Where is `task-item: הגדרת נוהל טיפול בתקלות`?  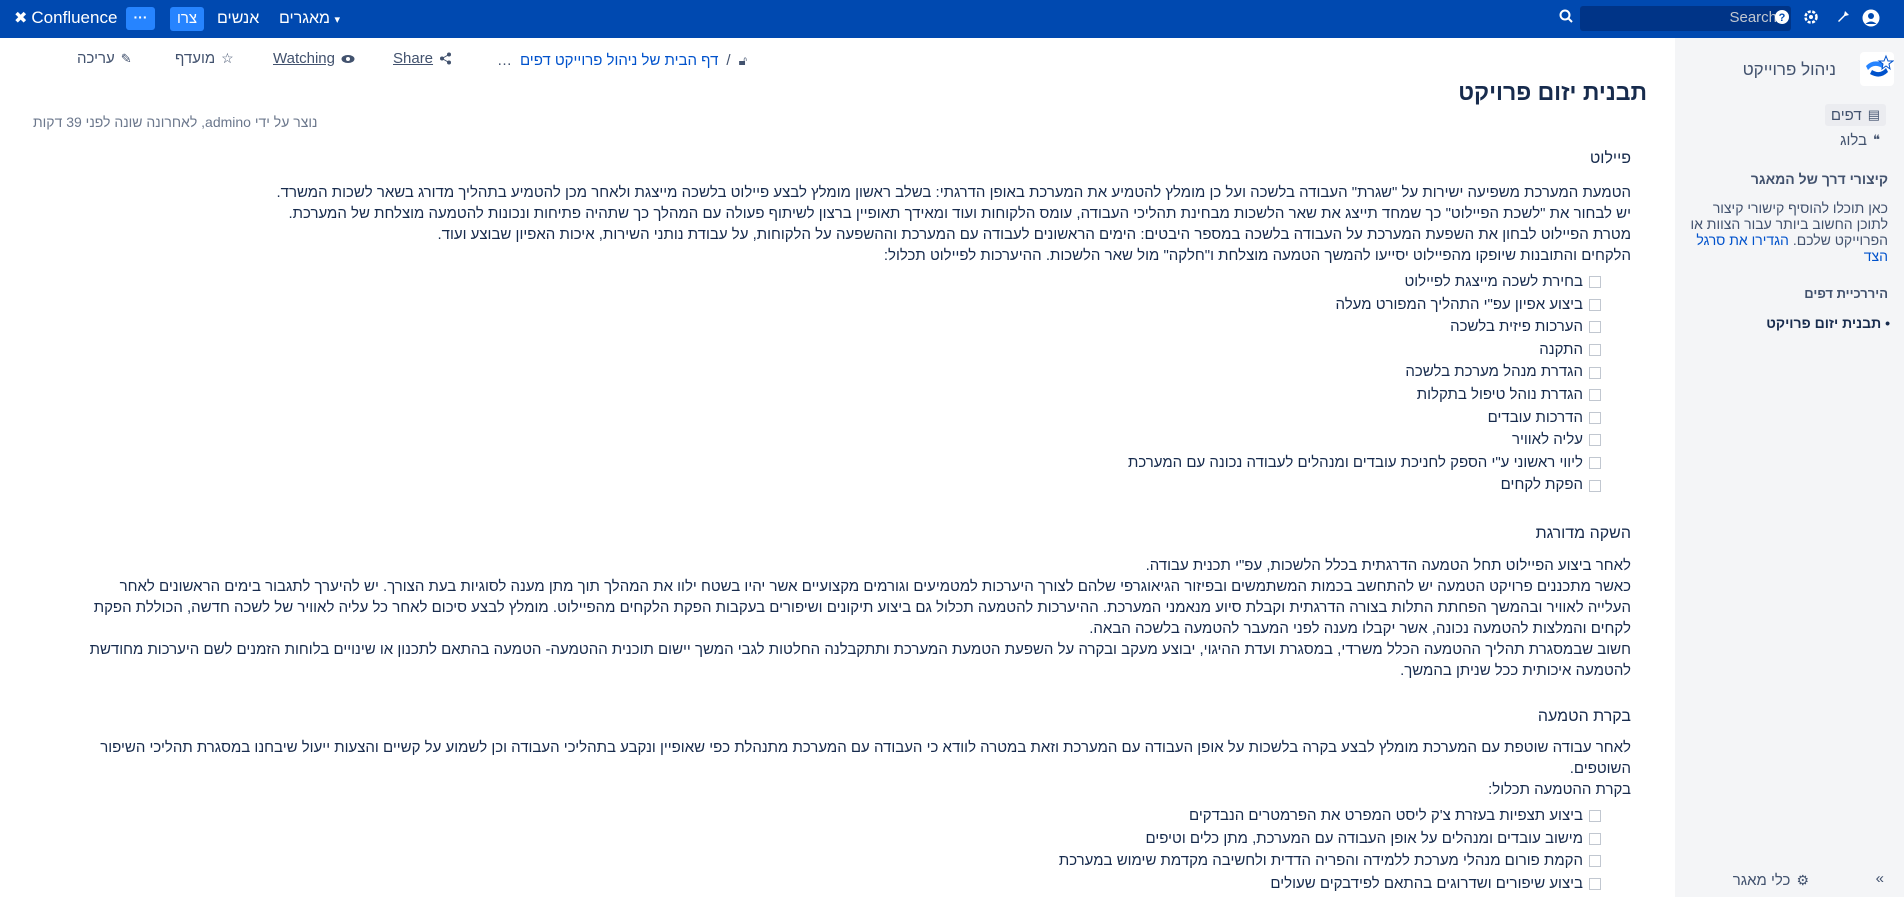 task-item: הגדרת נוהל טיפול בתקלות is located at coordinates (1364, 395).